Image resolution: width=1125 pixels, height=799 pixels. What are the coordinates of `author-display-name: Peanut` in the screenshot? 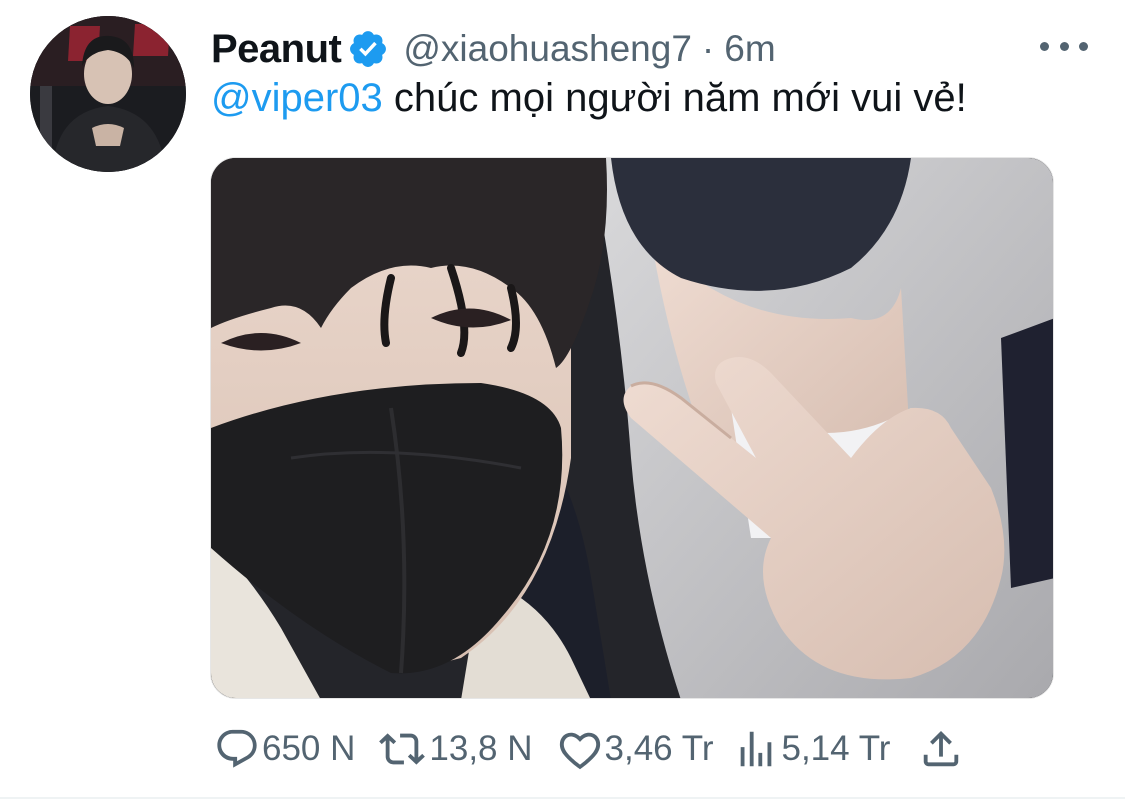 It's located at (276, 49).